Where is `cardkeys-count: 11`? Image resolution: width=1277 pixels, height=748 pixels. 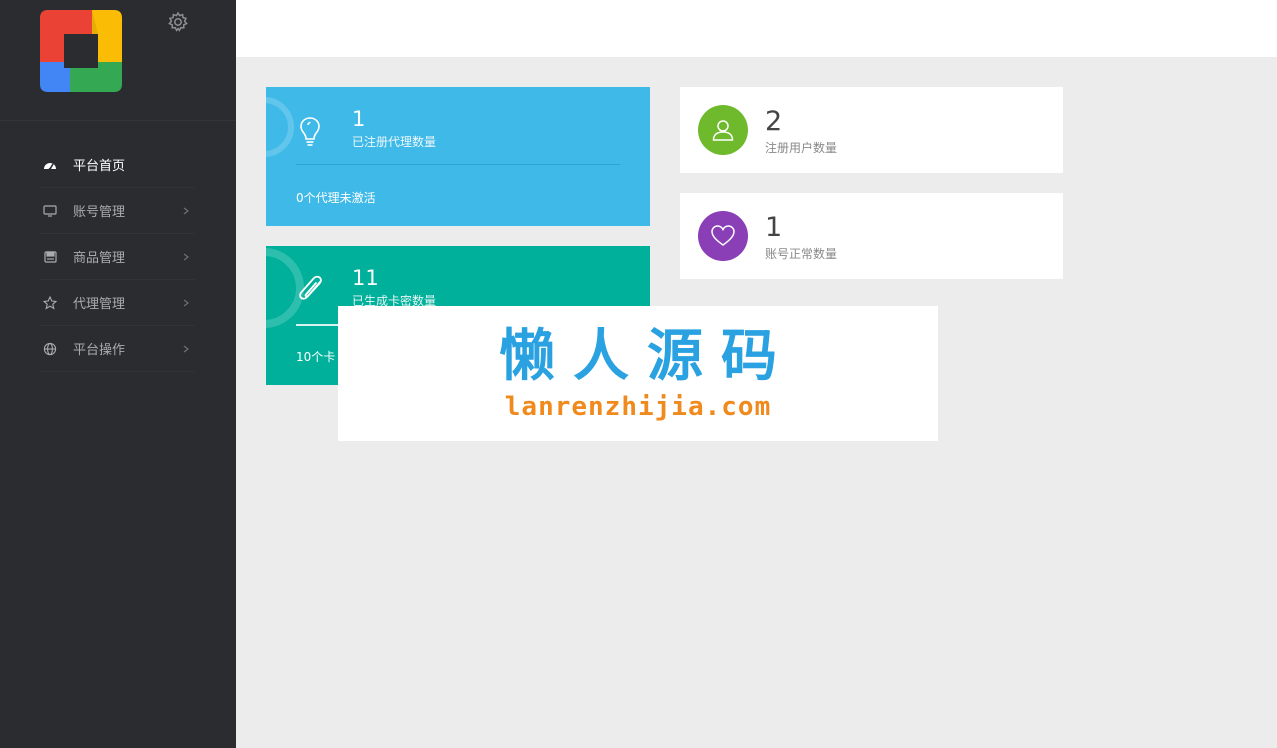 cardkeys-count: 11 is located at coordinates (365, 278).